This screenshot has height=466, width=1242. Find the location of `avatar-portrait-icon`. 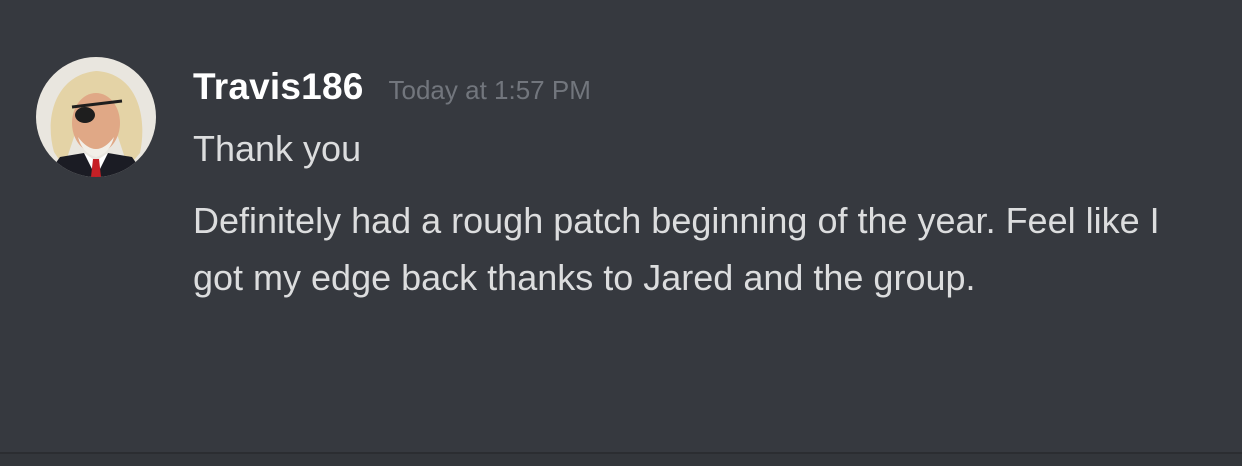

avatar-portrait-icon is located at coordinates (96, 117).